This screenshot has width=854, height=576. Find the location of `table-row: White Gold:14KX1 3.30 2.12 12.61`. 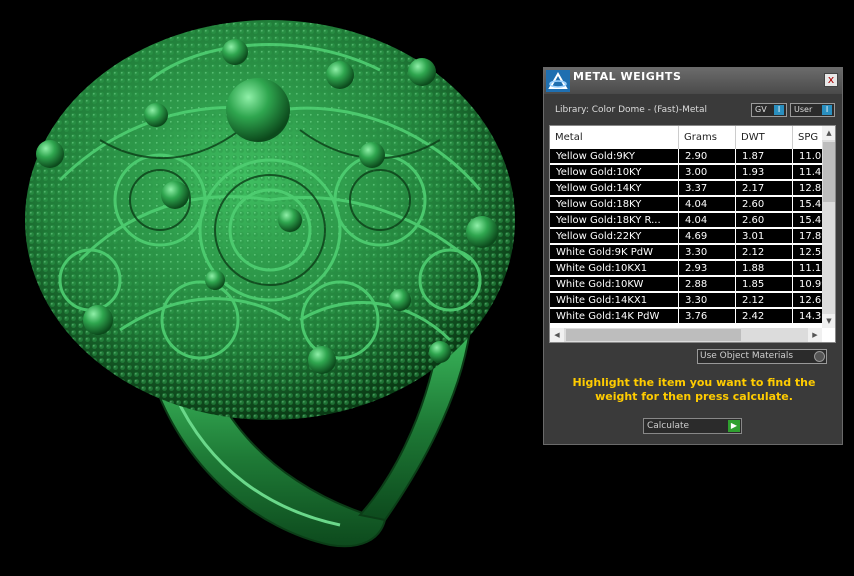

table-row: White Gold:14KX1 3.30 2.12 12.61 is located at coordinates (691, 301).